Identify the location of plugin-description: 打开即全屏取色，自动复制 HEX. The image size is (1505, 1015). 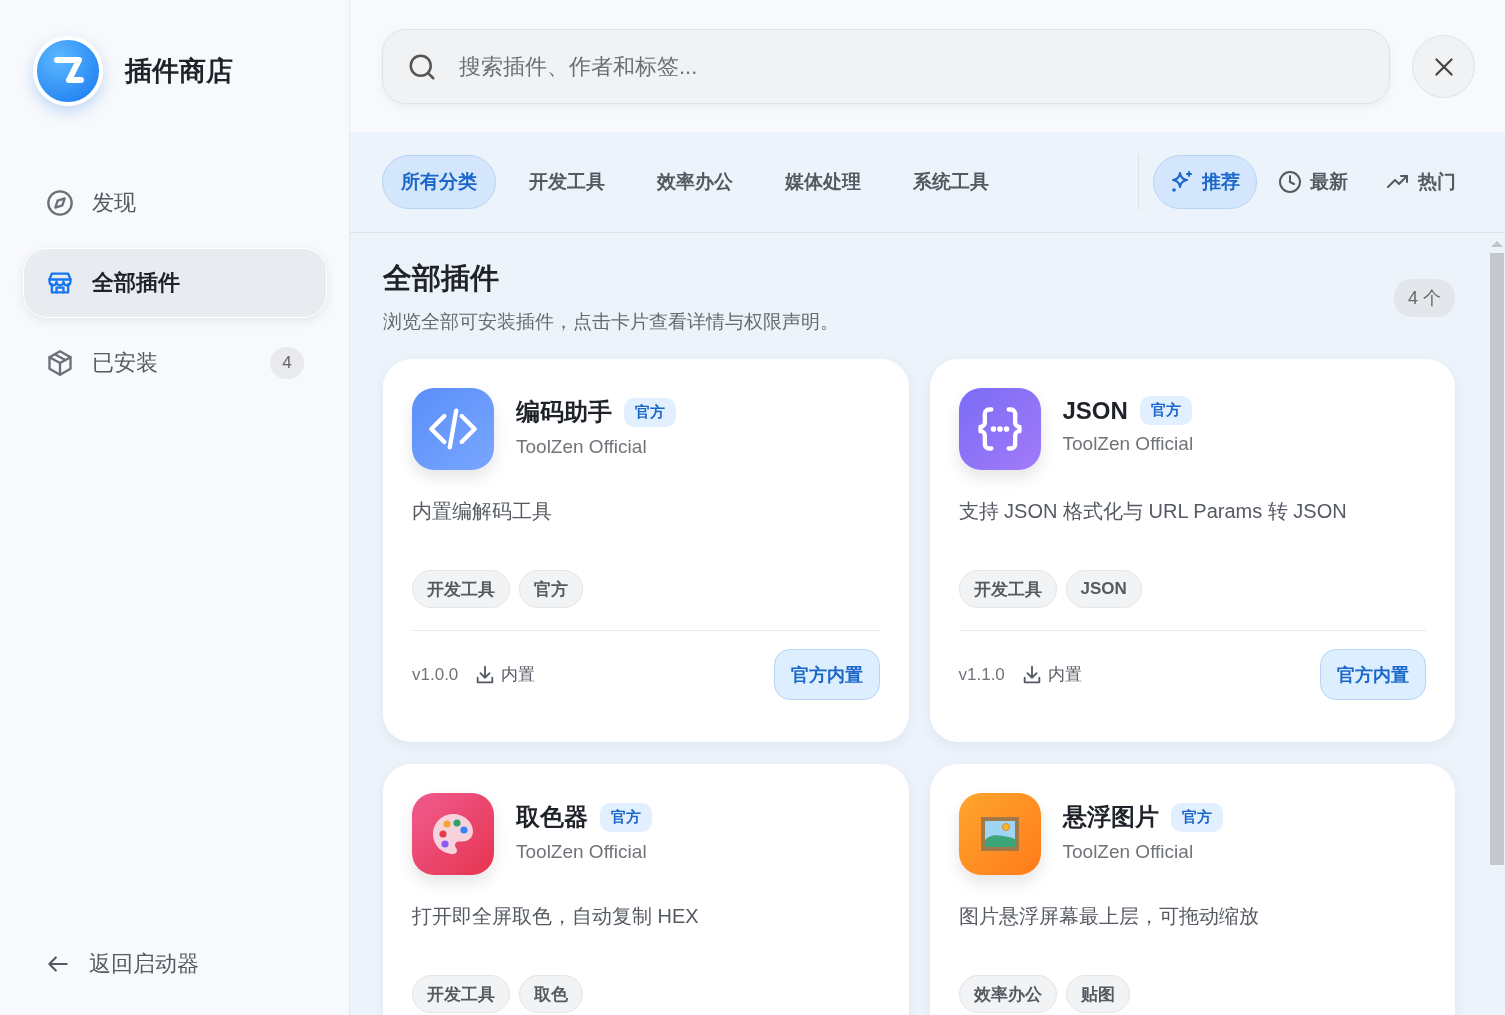
(556, 916).